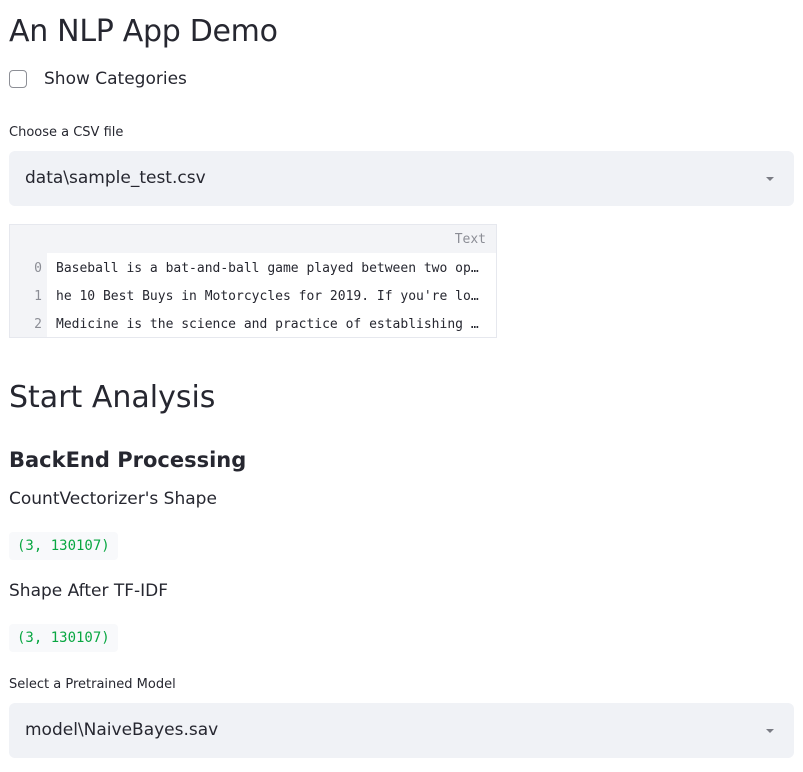 This screenshot has height=772, width=803. Describe the element at coordinates (113, 499) in the screenshot. I see `count-vectorizer-label: CountVectorizer's Shape` at that location.